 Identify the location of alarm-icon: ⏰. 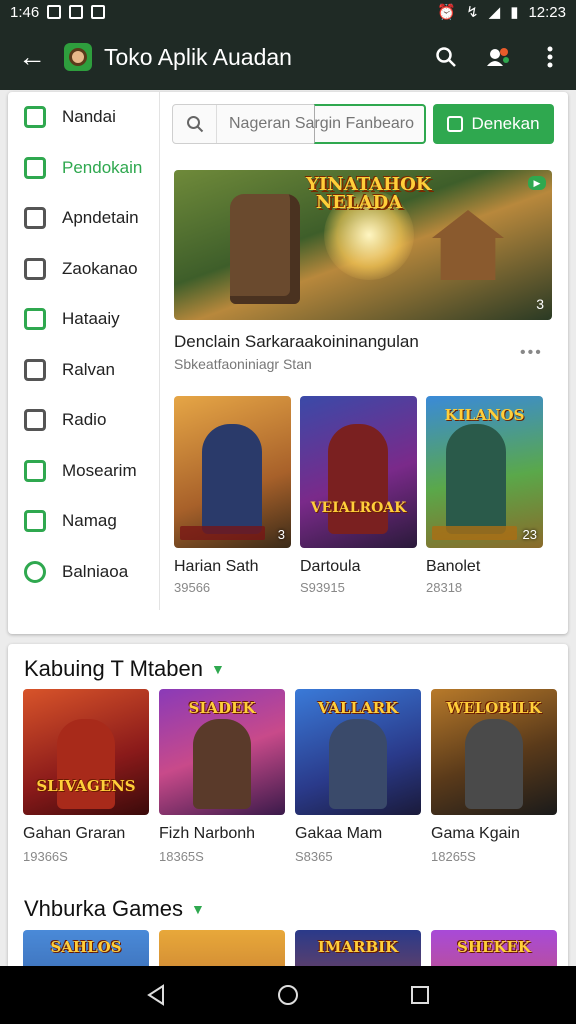
(447, 12).